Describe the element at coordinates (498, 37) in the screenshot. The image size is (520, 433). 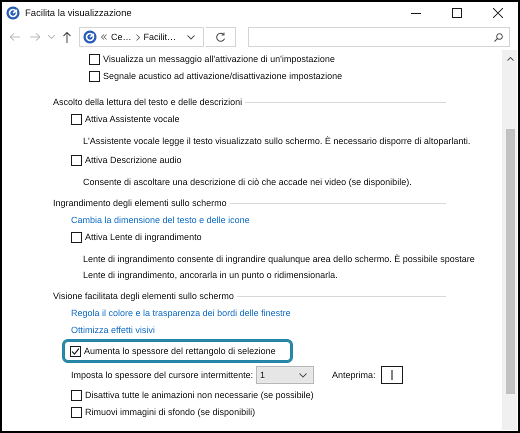
I see `search-icon` at that location.